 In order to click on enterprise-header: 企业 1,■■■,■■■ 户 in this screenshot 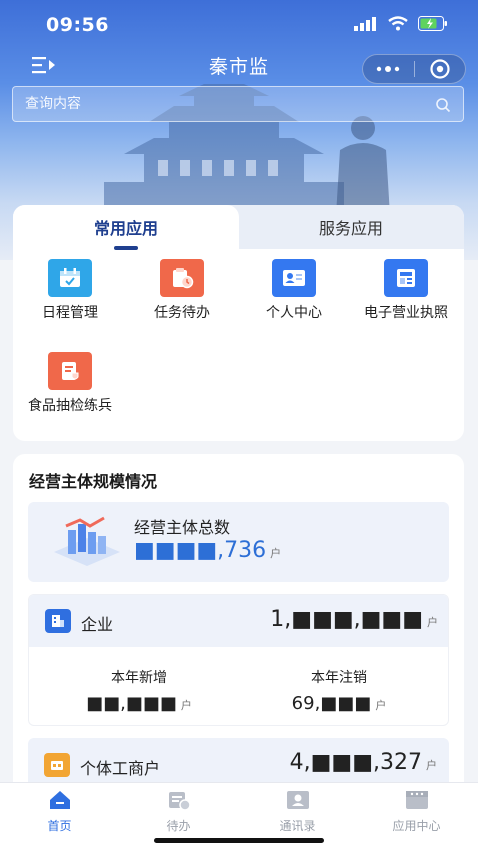, I will do `click(238, 621)`.